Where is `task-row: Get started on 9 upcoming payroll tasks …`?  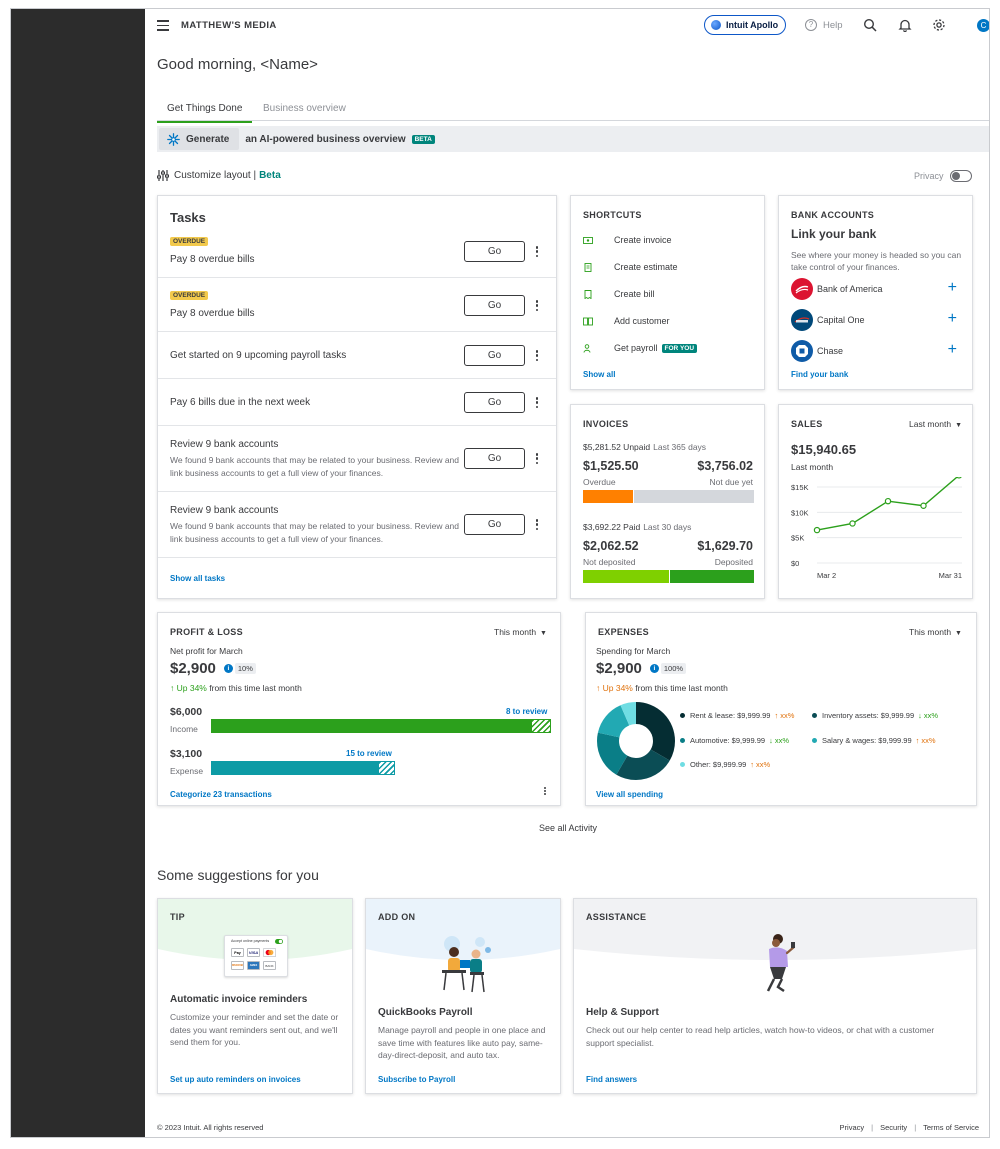 task-row: Get started on 9 upcoming payroll tasks … is located at coordinates (357, 355).